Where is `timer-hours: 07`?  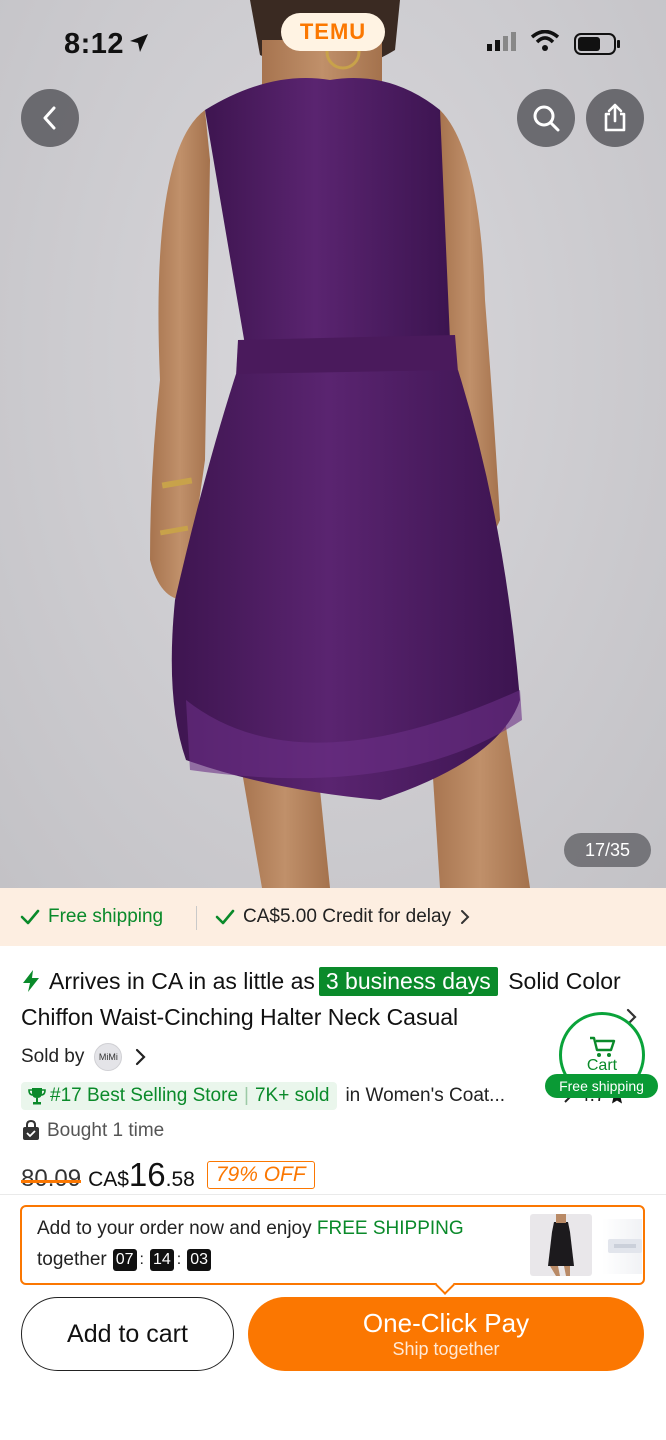
timer-hours: 07 is located at coordinates (124, 1260).